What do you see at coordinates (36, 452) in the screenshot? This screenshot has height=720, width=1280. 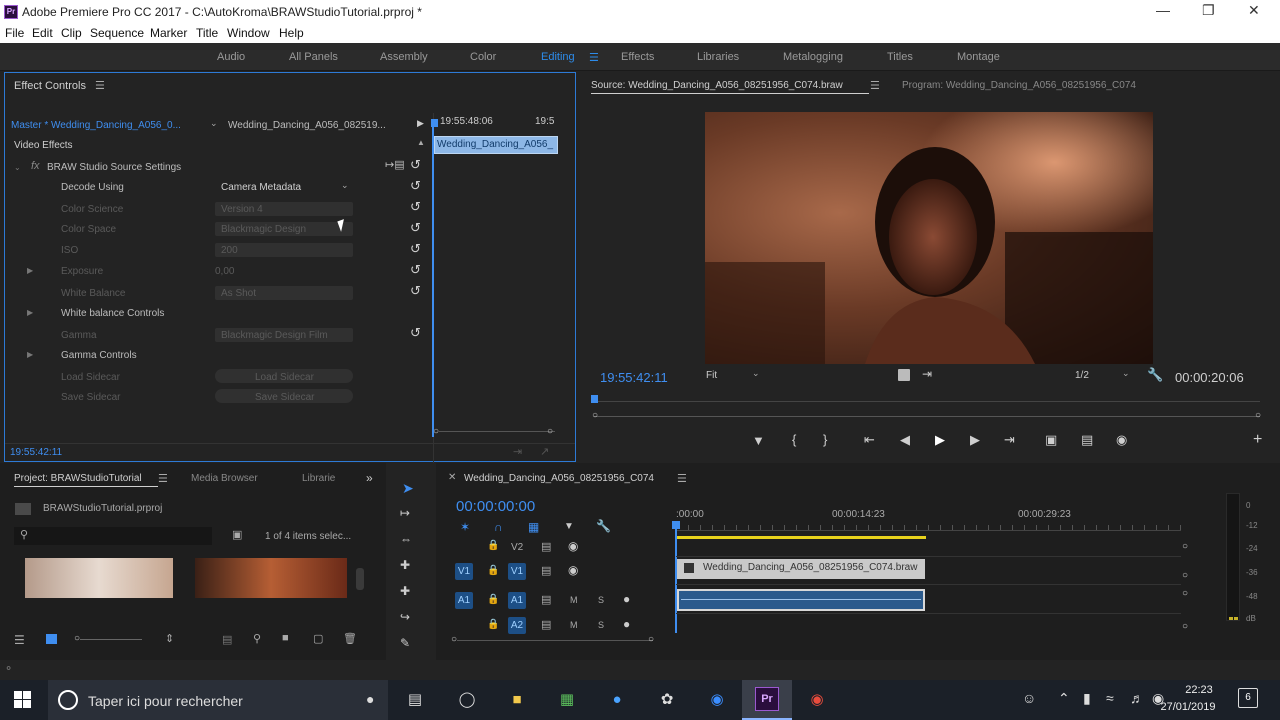 I see `ec-timecode: 19:55:42:11` at bounding box center [36, 452].